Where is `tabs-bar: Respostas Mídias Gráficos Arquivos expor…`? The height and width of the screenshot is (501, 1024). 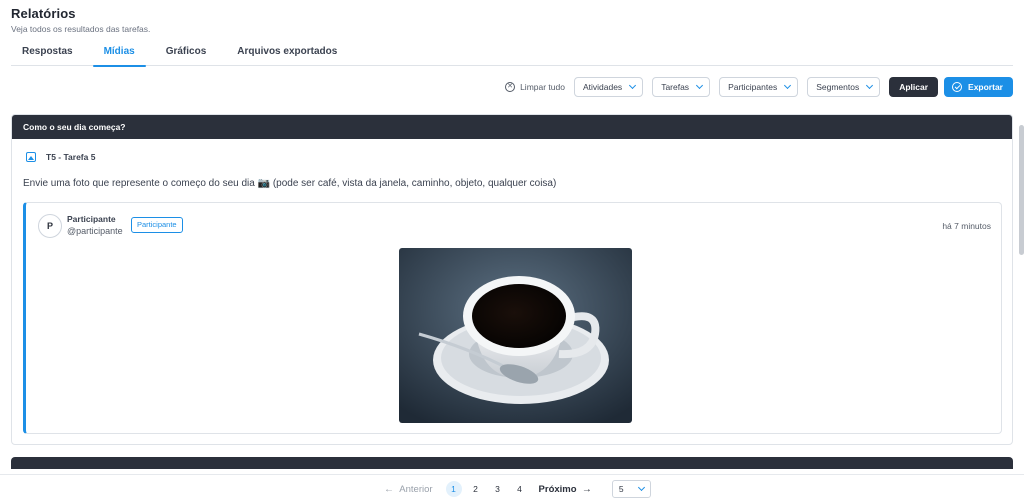
tabs-bar: Respostas Mídias Gráficos Arquivos expor… is located at coordinates (512, 53).